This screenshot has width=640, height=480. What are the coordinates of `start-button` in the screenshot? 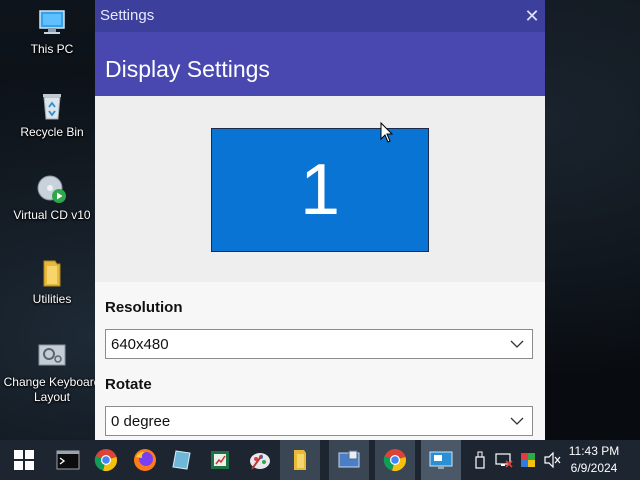 It's located at (24, 460).